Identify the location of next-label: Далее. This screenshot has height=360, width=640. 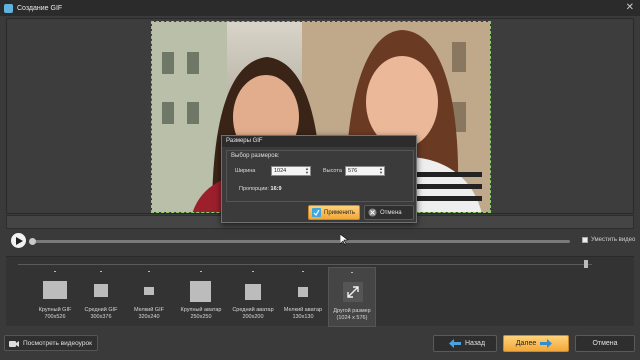
(526, 343).